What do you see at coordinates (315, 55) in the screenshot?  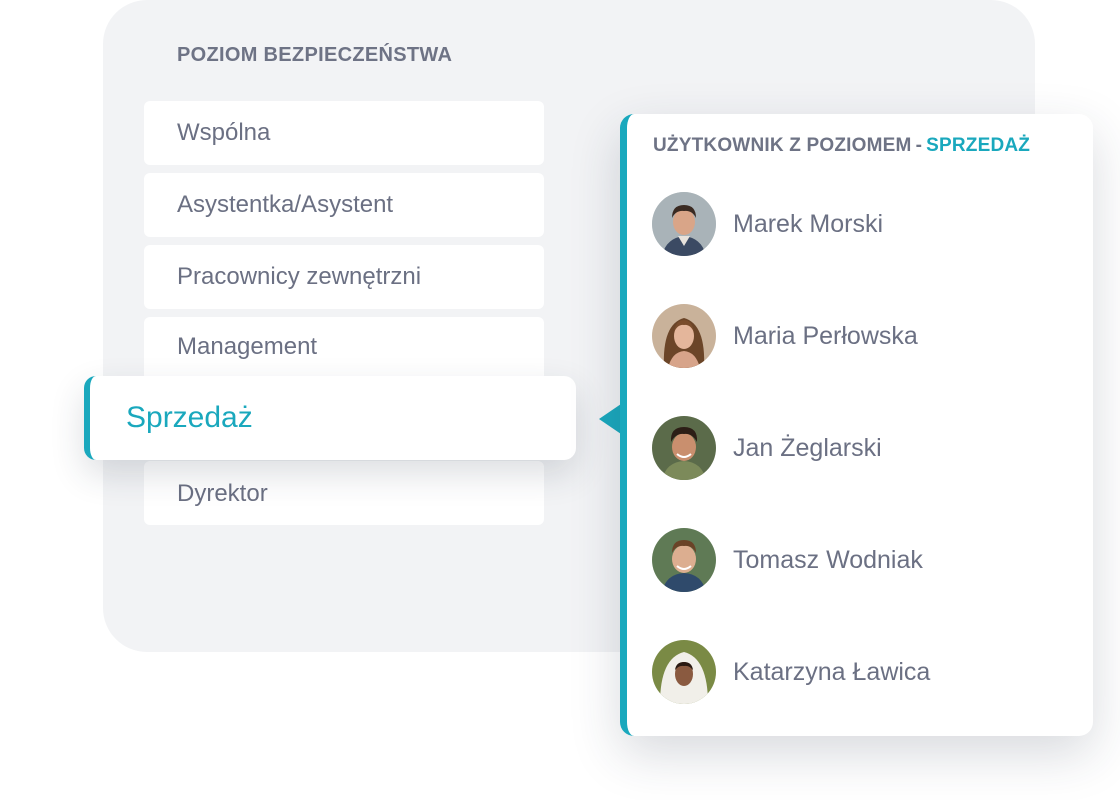 I see `security-levels-heading: POZIOM BEZPIECZEŃSTWA` at bounding box center [315, 55].